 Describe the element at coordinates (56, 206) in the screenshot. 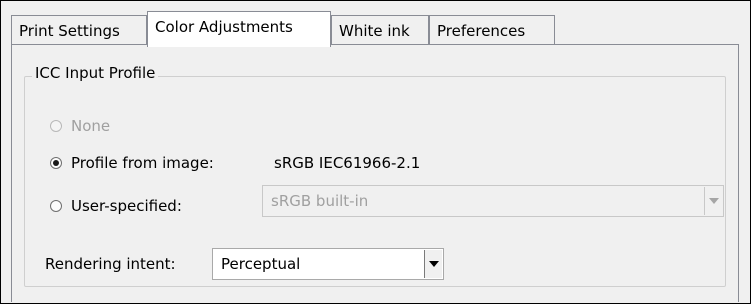

I see `radio-user-specified` at that location.